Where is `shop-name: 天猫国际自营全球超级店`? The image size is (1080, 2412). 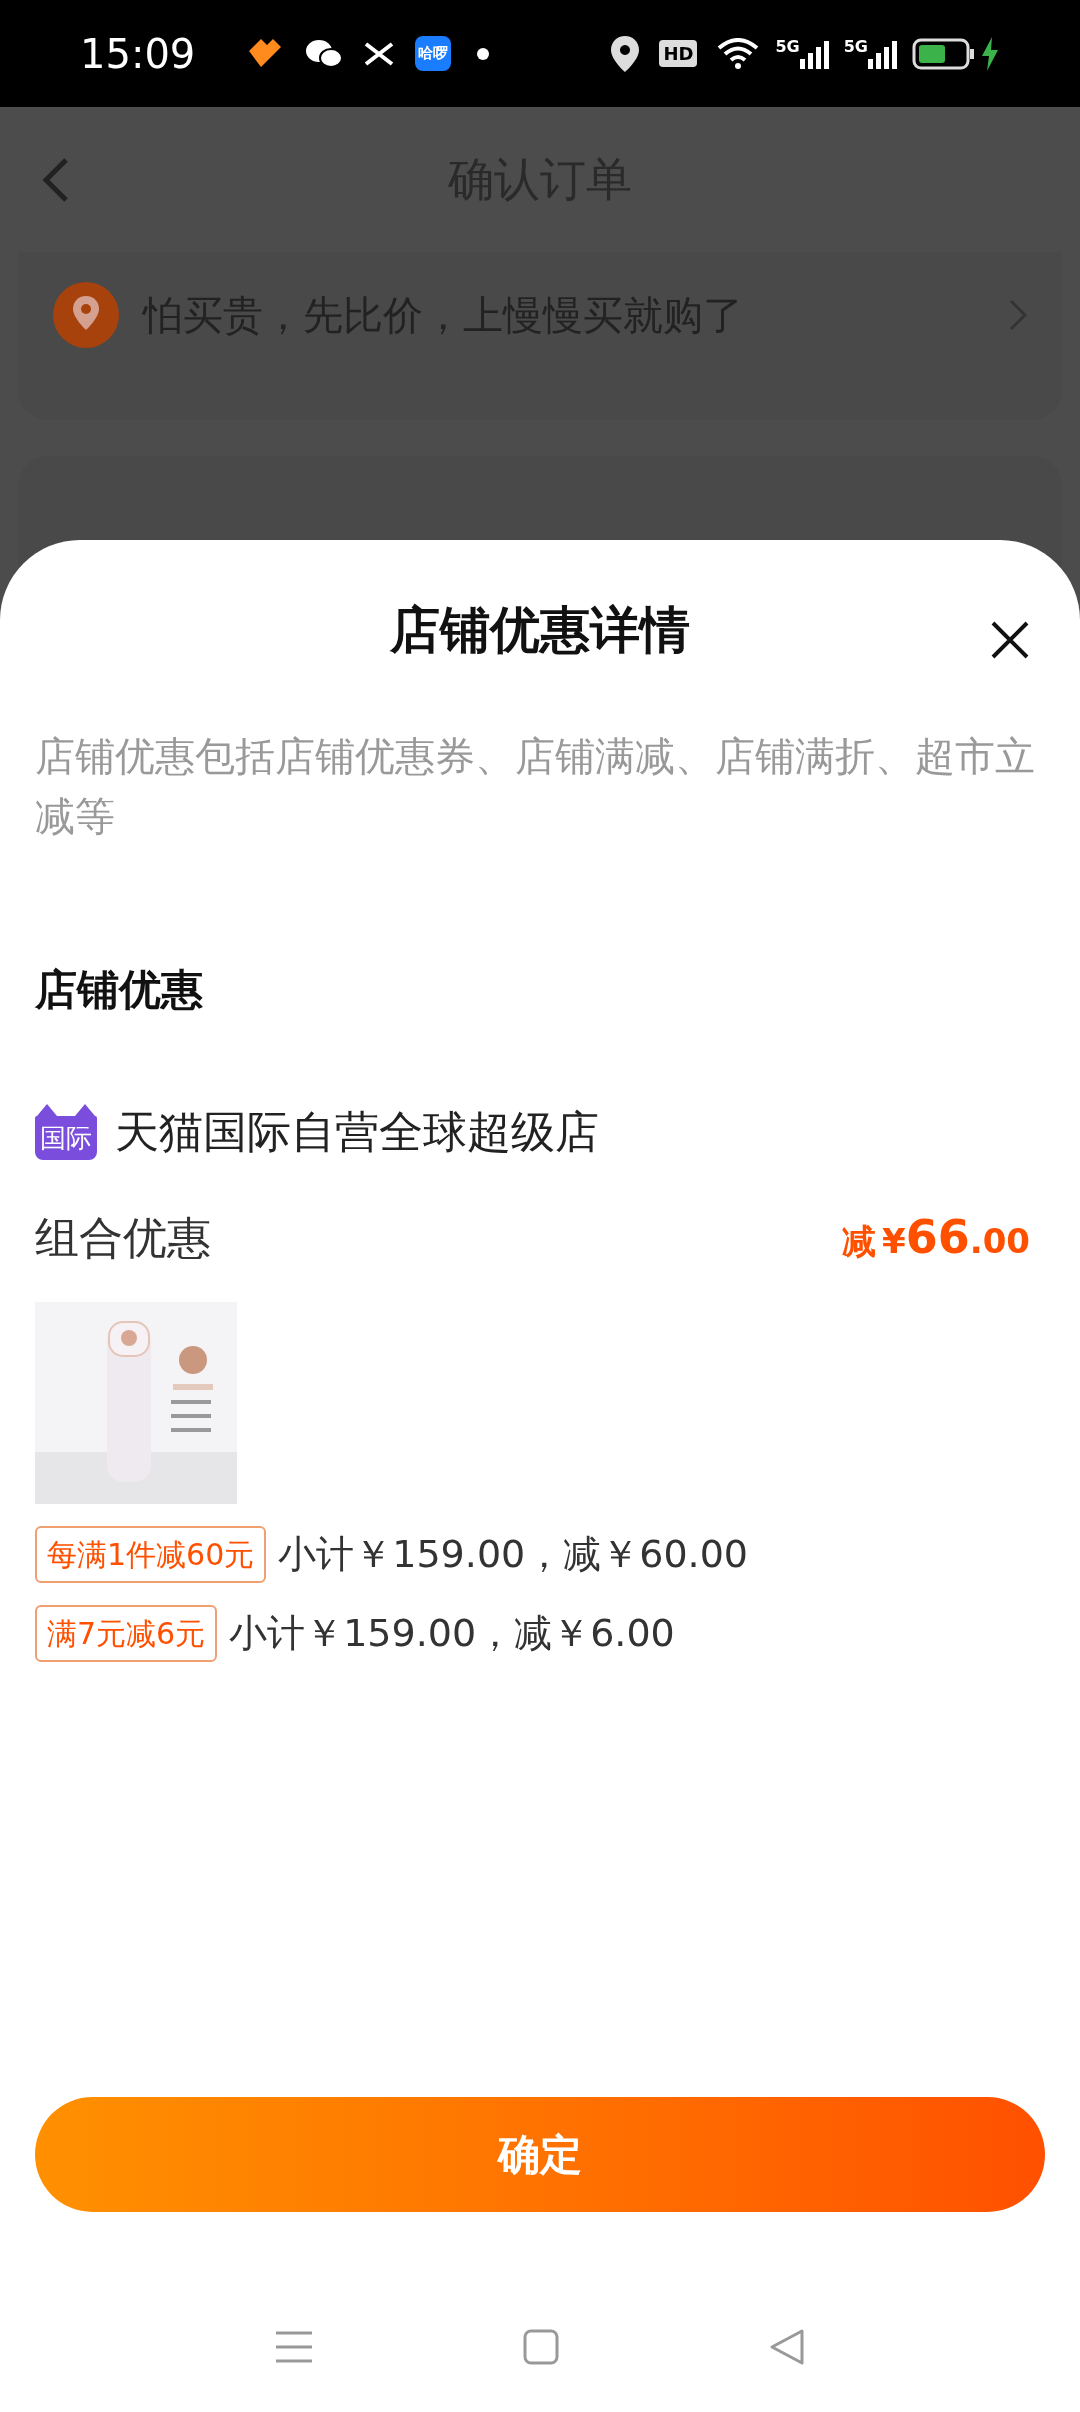 shop-name: 天猫国际自营全球超级店 is located at coordinates (357, 1132).